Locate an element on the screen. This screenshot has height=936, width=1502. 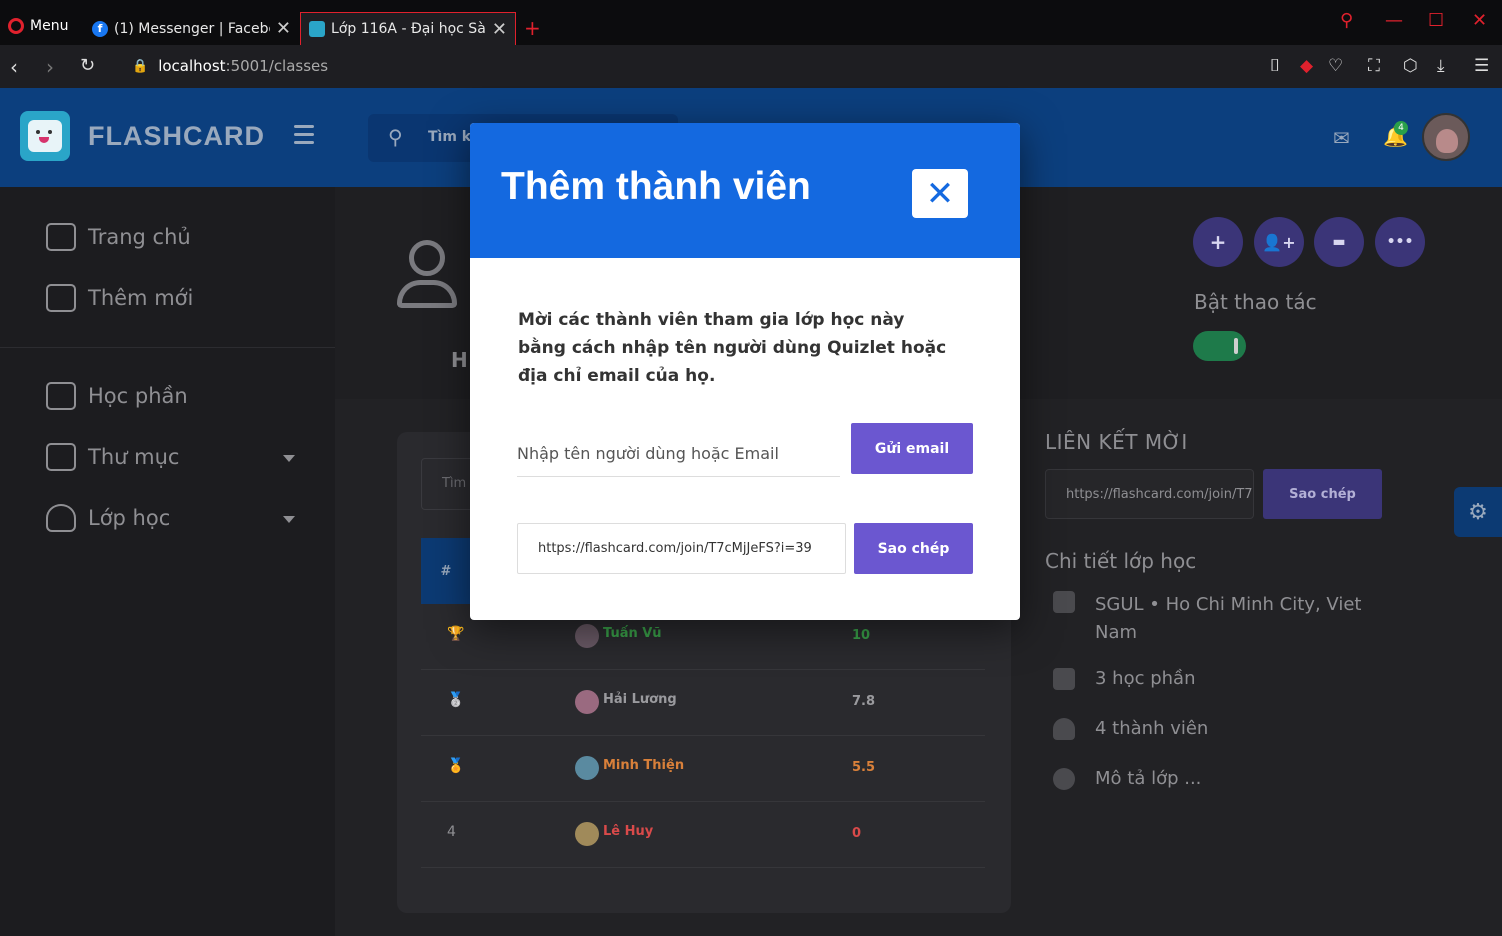
maximize-icon: ☐ is located at coordinates (1436, 20).